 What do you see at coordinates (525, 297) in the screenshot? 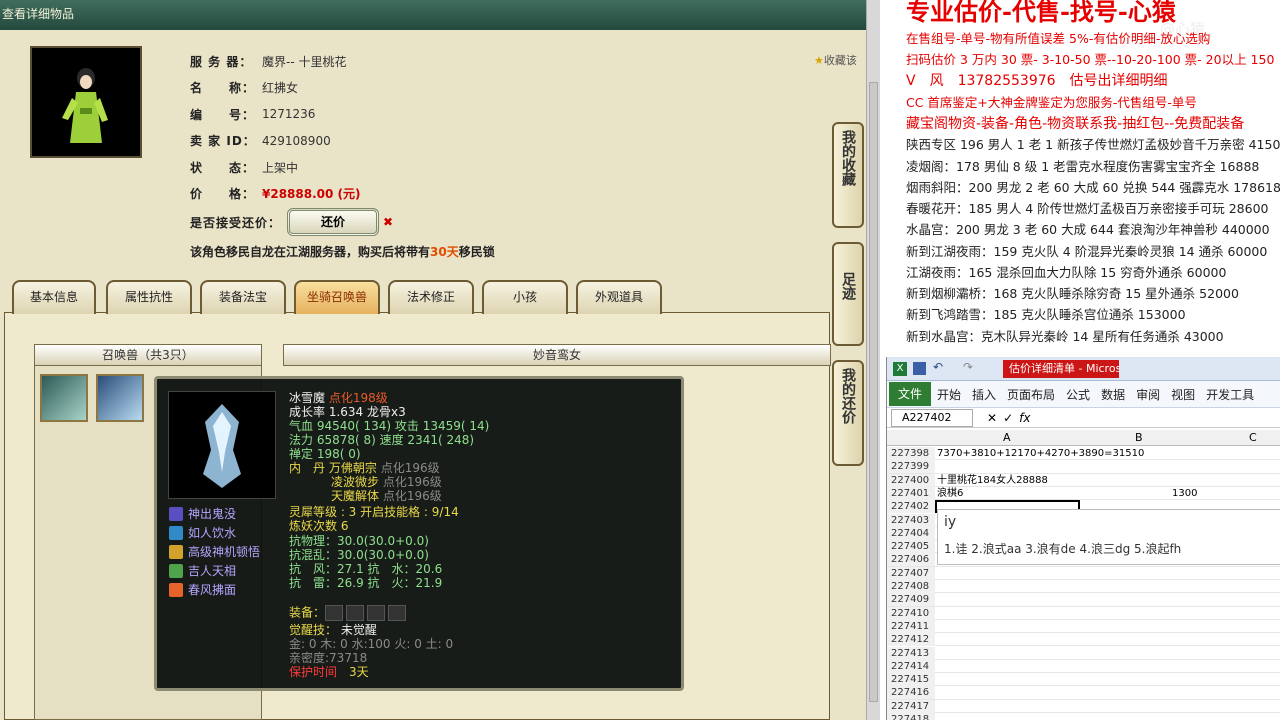
I see `tab-children: 小孩` at bounding box center [525, 297].